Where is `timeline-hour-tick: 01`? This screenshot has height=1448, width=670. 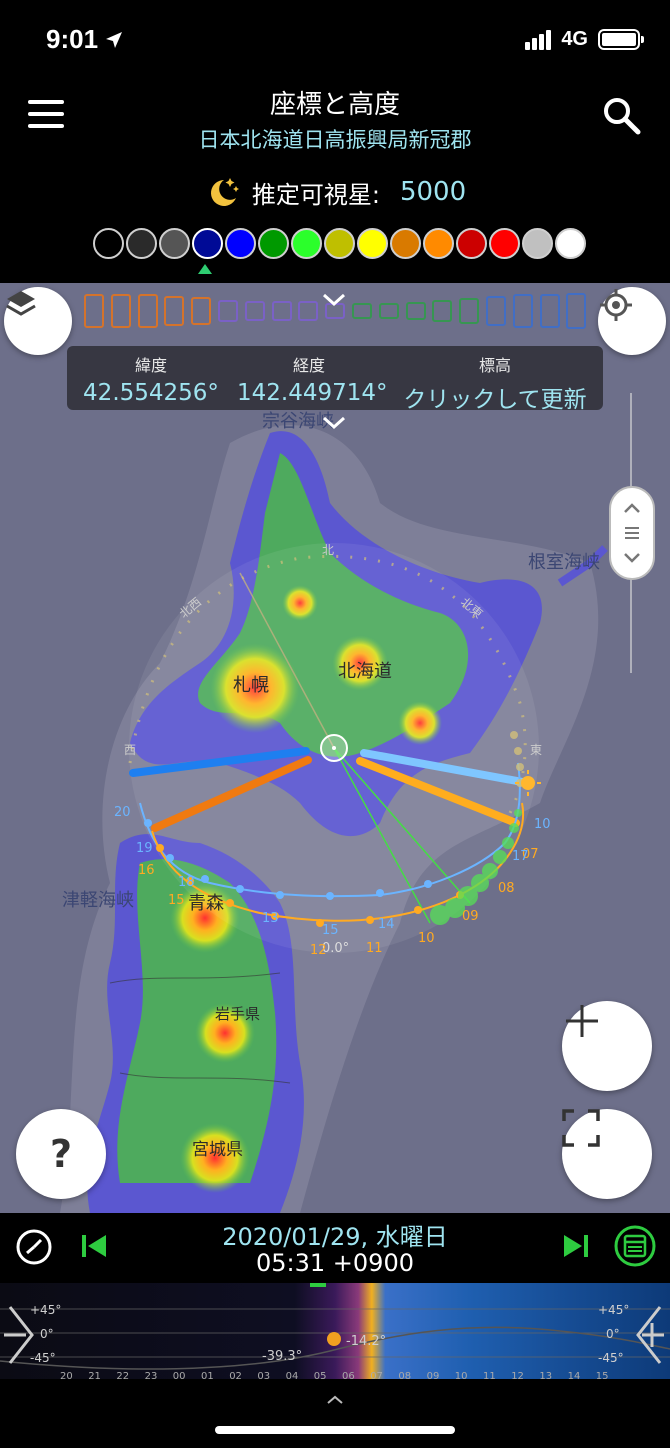 timeline-hour-tick: 01 is located at coordinates (207, 1376).